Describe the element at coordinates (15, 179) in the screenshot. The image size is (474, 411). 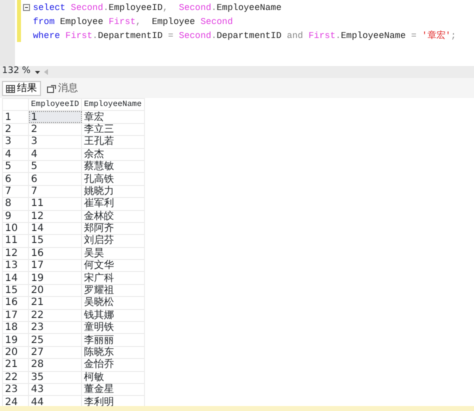
I see `row-number: 6` at that location.